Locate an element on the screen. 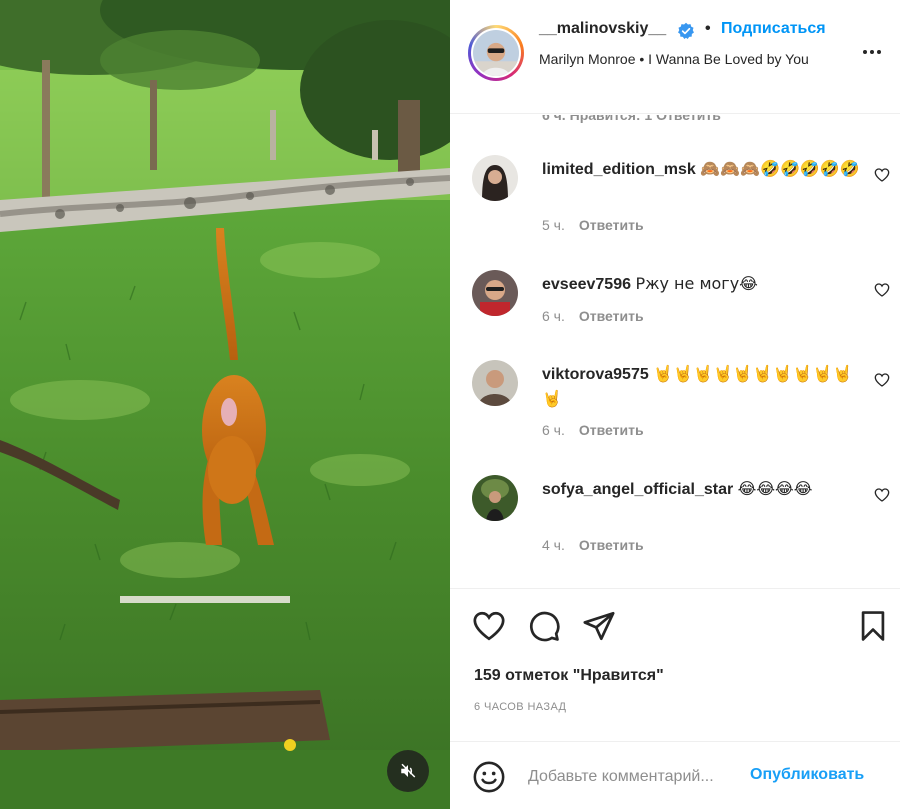 Image resolution: width=900 pixels, height=809 pixels. comment-time: 4 ч. is located at coordinates (553, 545).